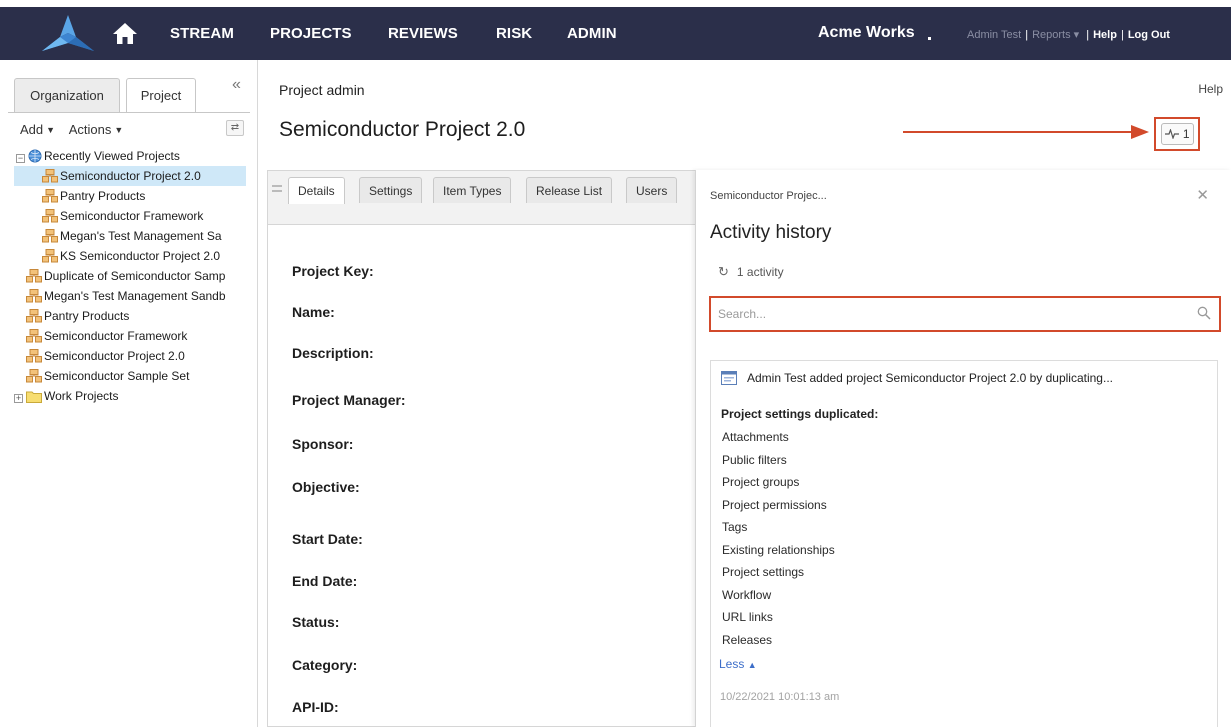 This screenshot has width=1231, height=727. Describe the element at coordinates (161, 95) in the screenshot. I see `tab-project: Project` at that location.